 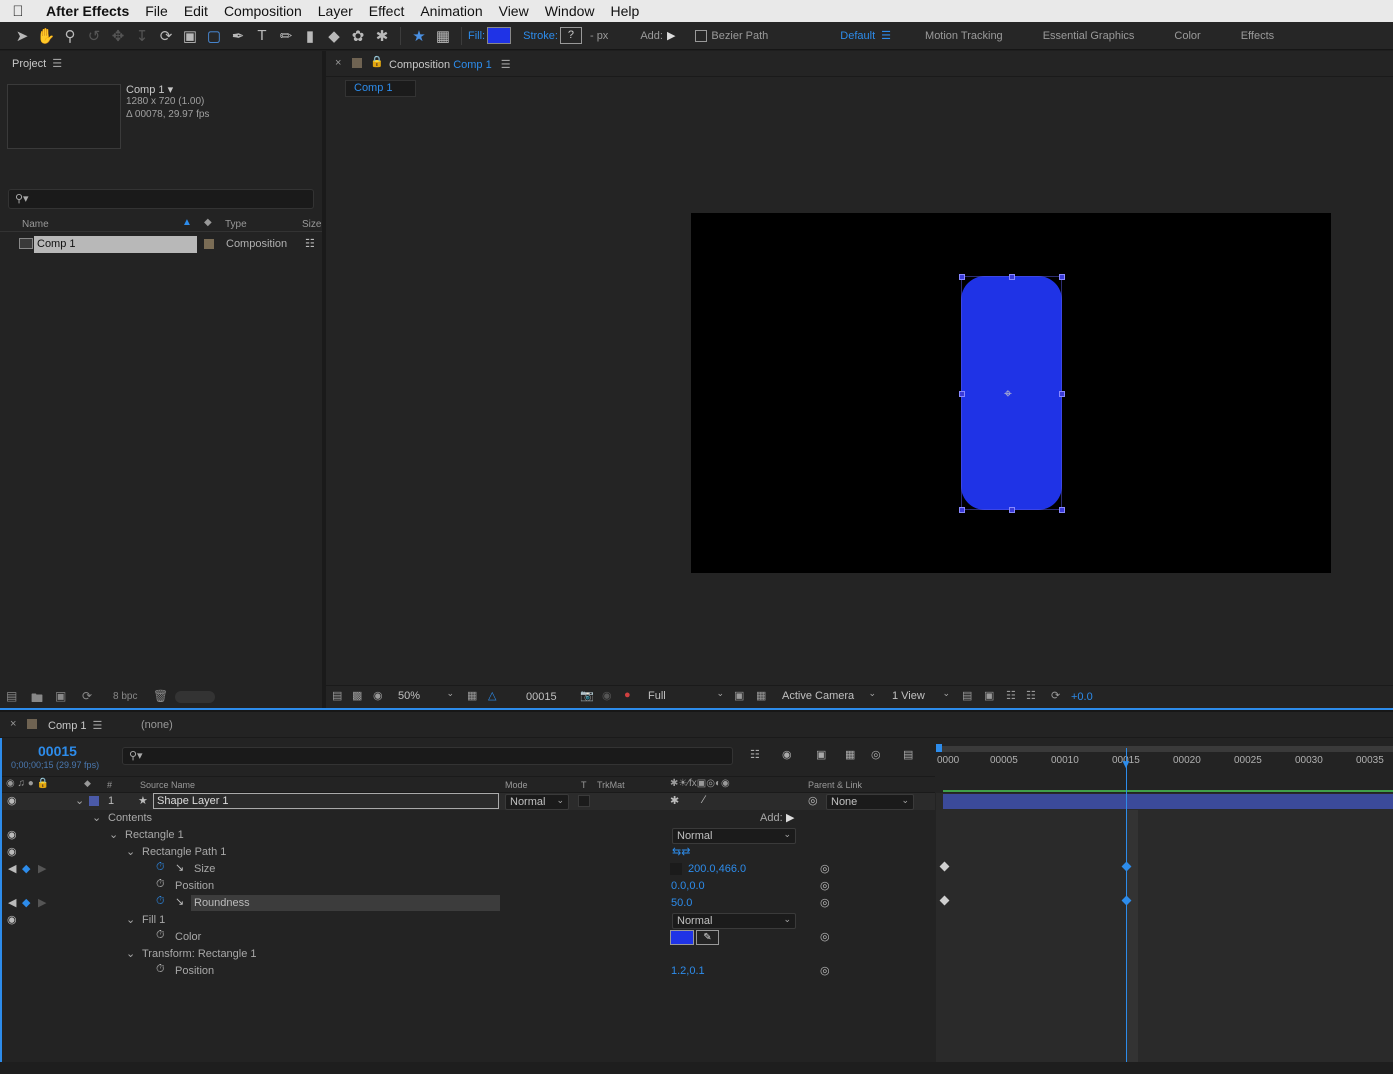 I want to click on camera-dropdown: Active Camera ⌄, so click(x=829, y=696).